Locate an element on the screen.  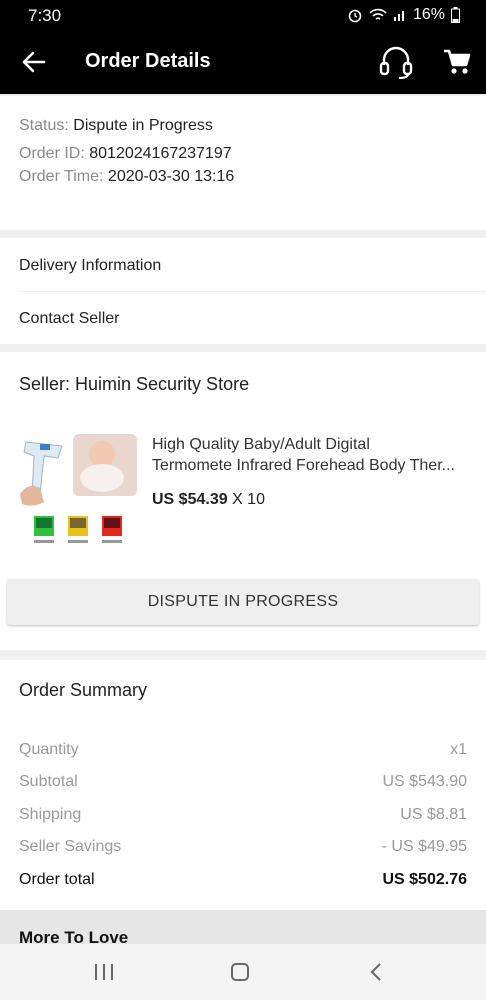
status-row: Status: Dispute in Progress is located at coordinates (116, 126).